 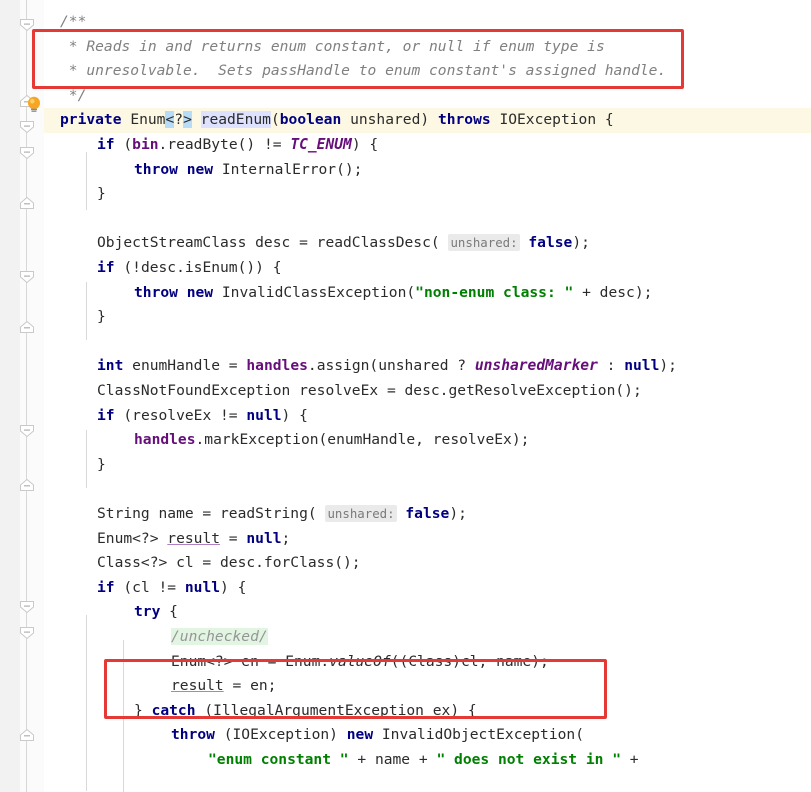 What do you see at coordinates (202, 415) in the screenshot?
I see `code-line-text: if (resolveEx != null) {` at bounding box center [202, 415].